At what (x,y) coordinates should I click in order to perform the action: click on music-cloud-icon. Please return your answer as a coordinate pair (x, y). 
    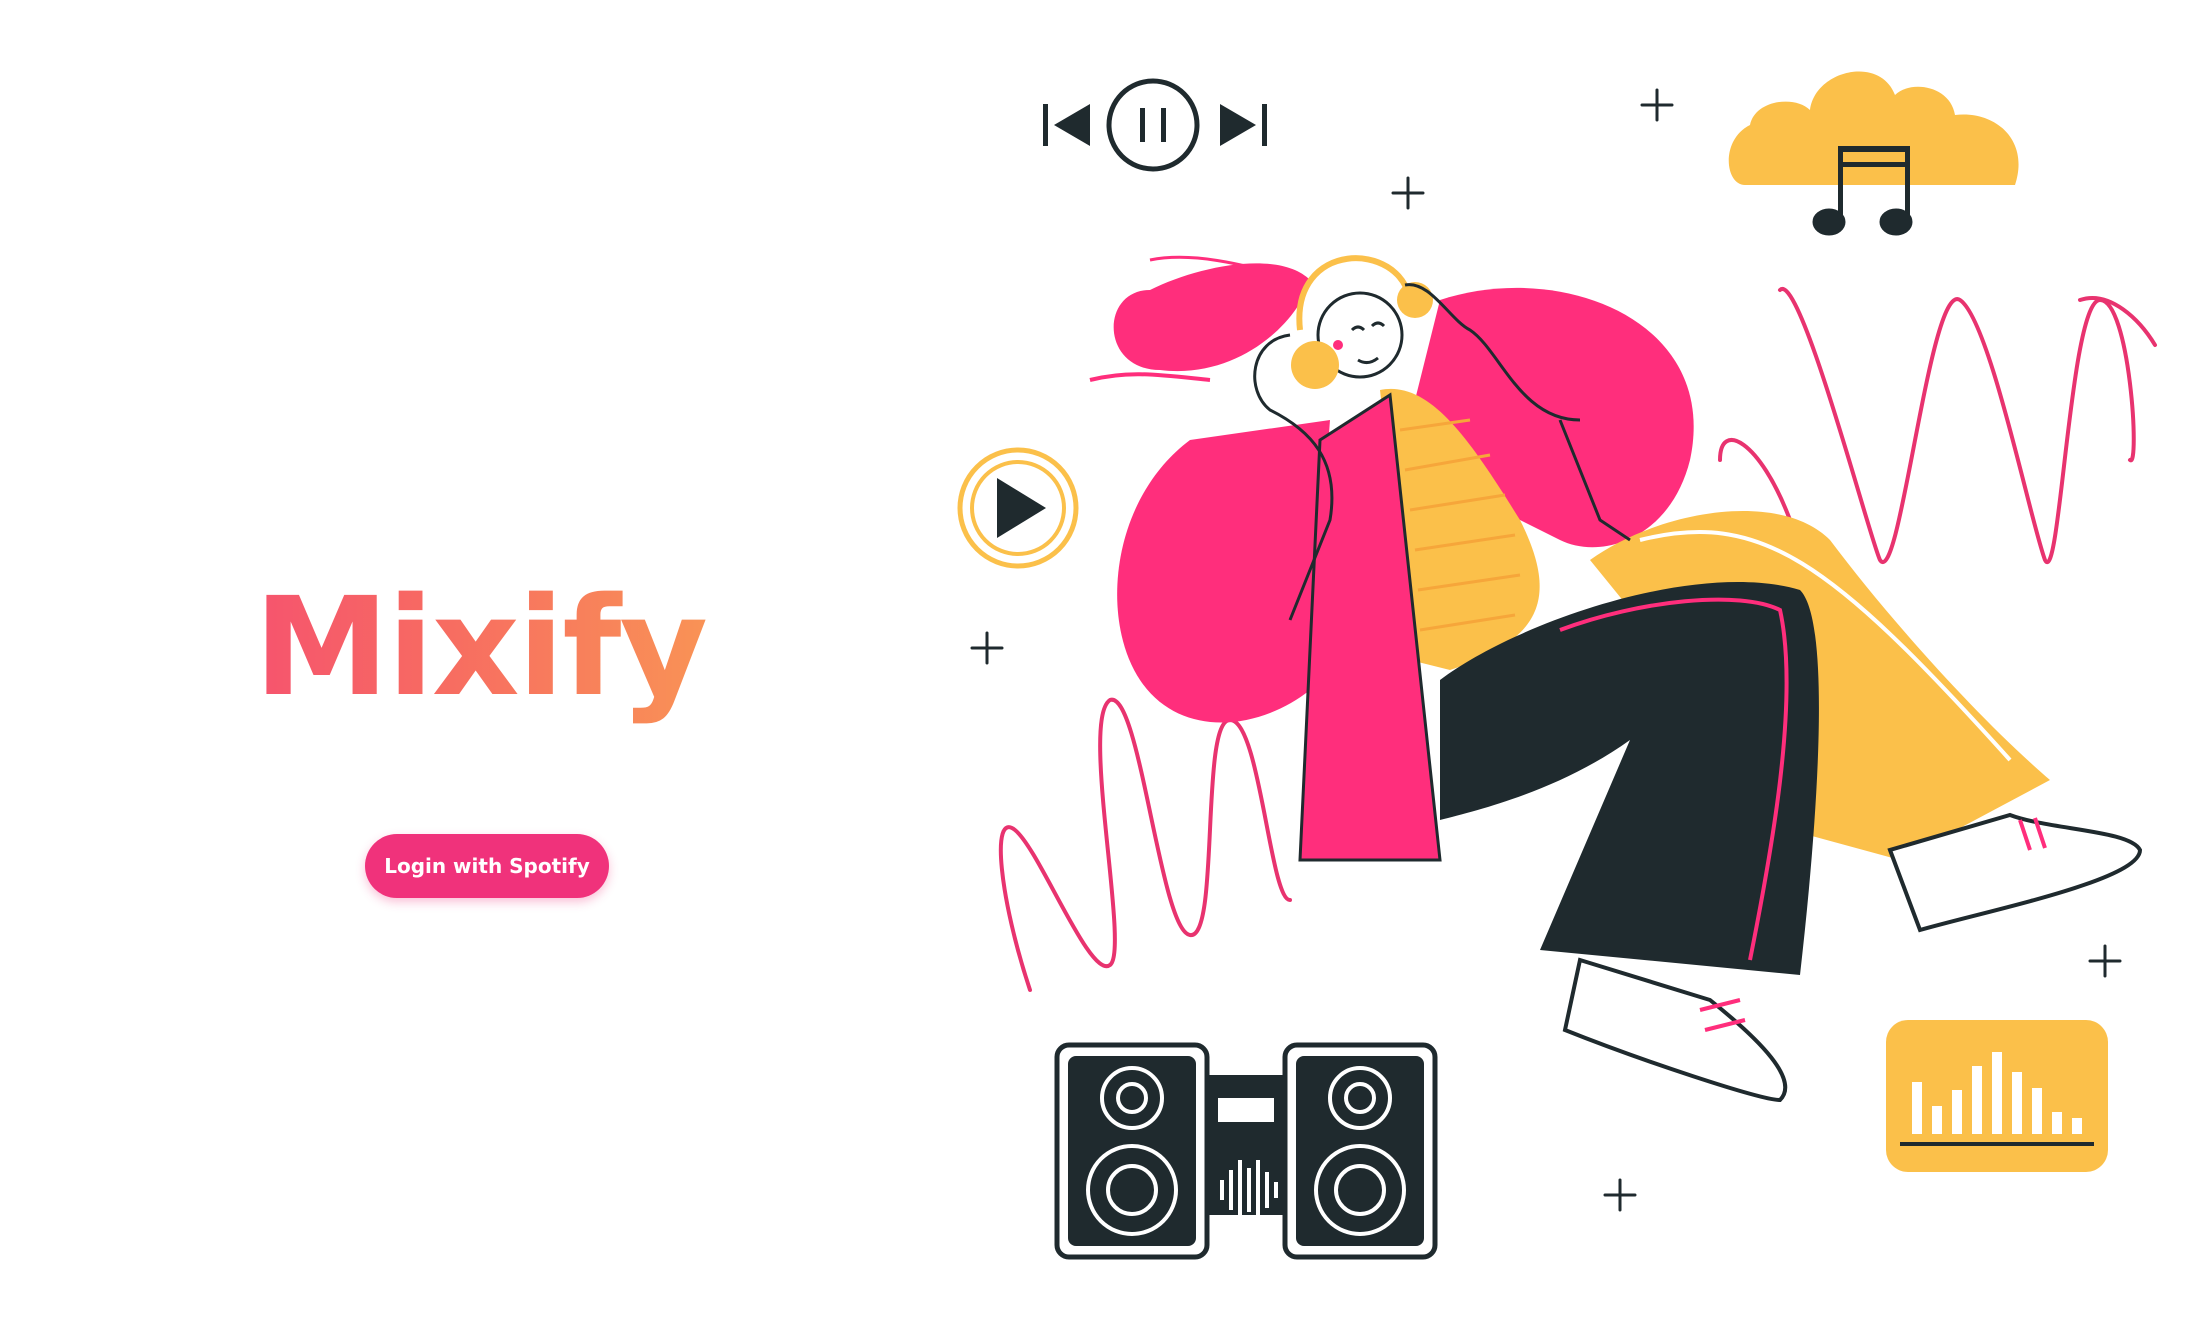
    Looking at the image, I should click on (1873, 153).